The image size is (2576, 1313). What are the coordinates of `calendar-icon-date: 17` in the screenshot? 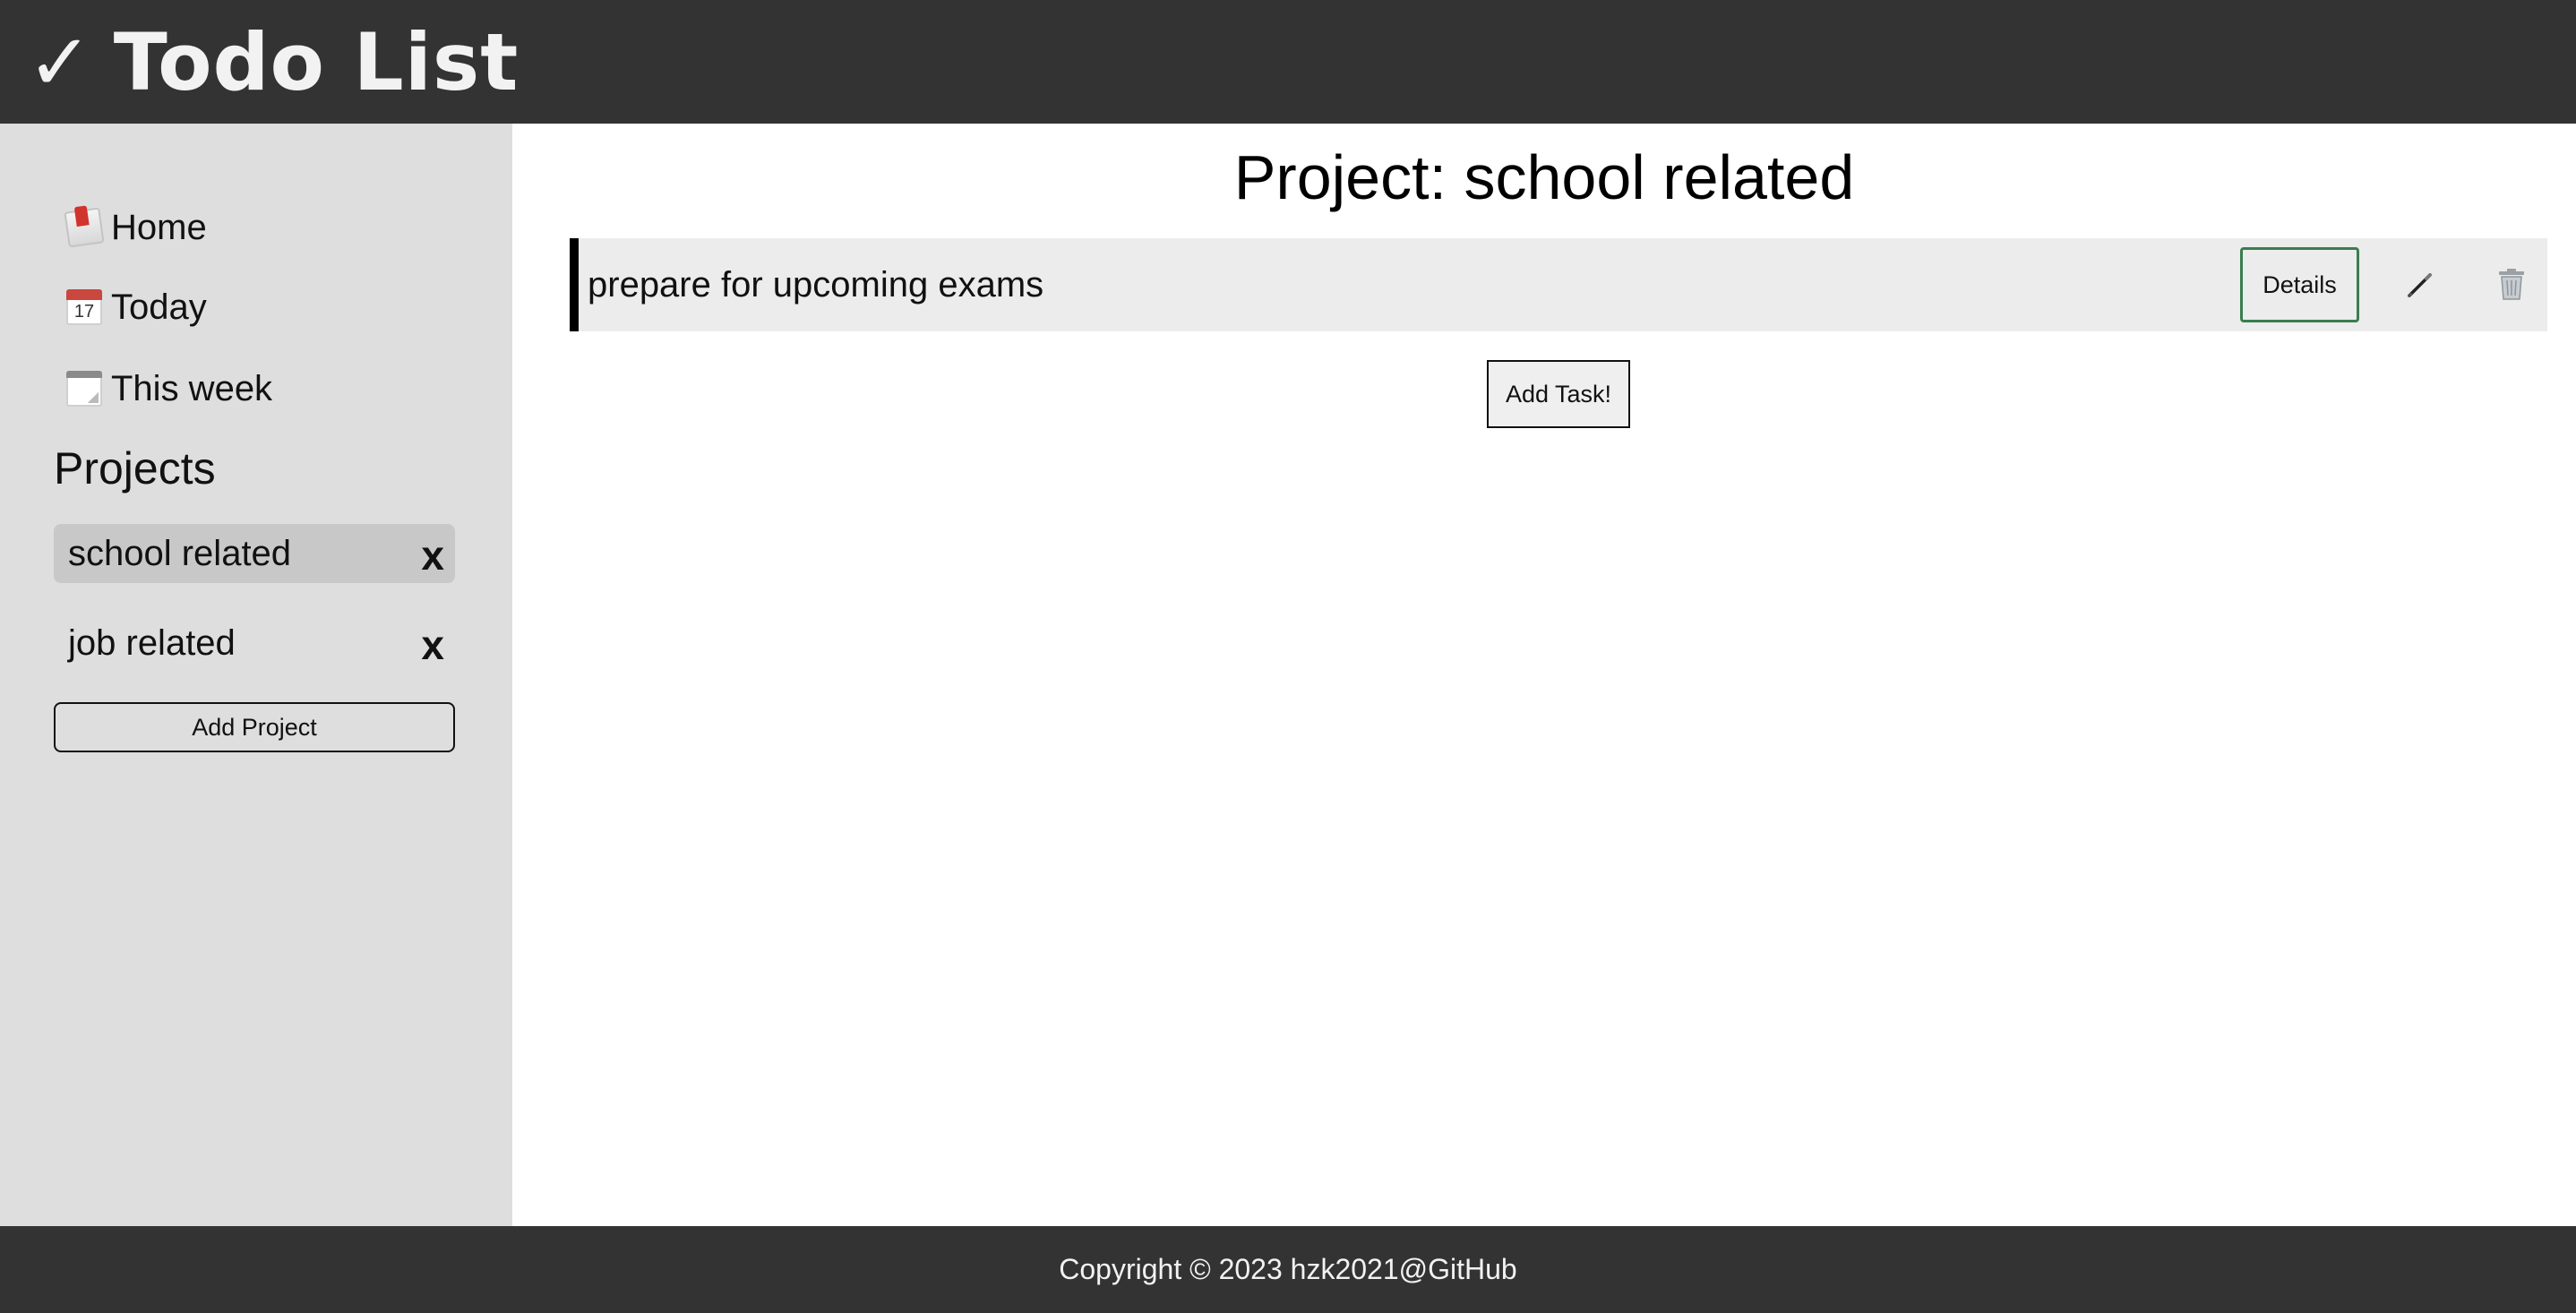 It's located at (84, 312).